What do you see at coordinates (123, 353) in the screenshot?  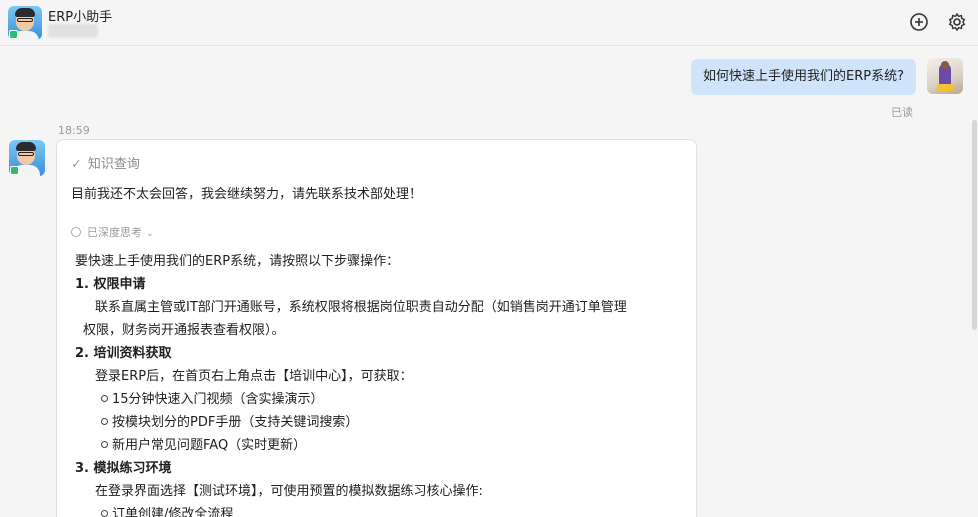 I see `step-title: 2. 培训资料获取` at bounding box center [123, 353].